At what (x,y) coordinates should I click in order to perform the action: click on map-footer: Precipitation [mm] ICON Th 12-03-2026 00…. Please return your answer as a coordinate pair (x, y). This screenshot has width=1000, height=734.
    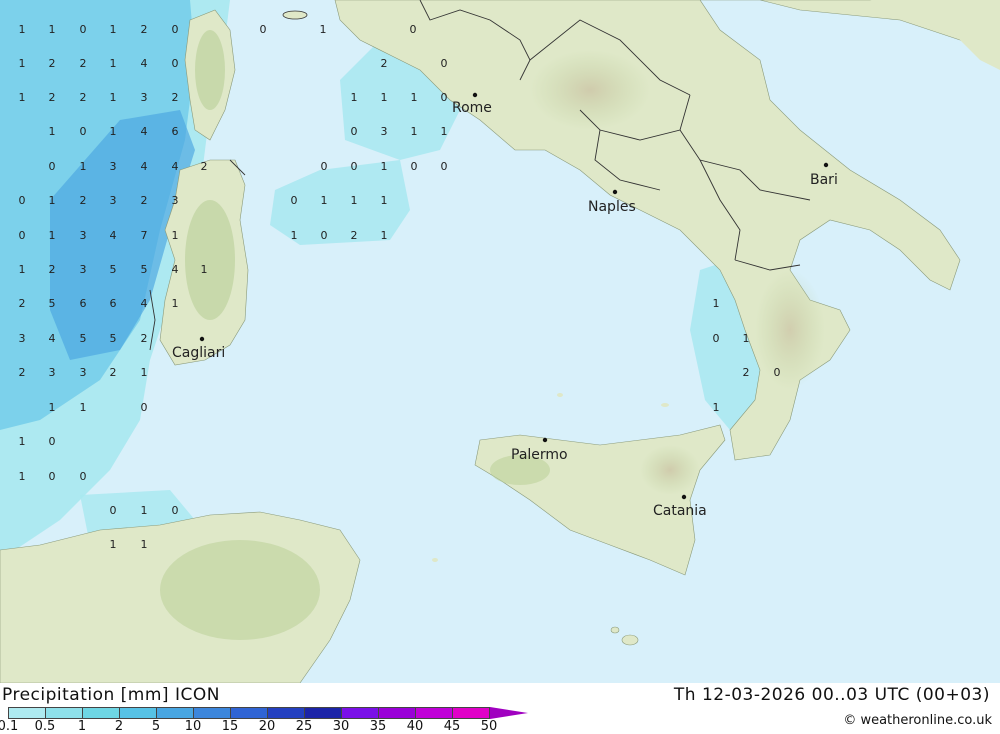
    Looking at the image, I should click on (500, 708).